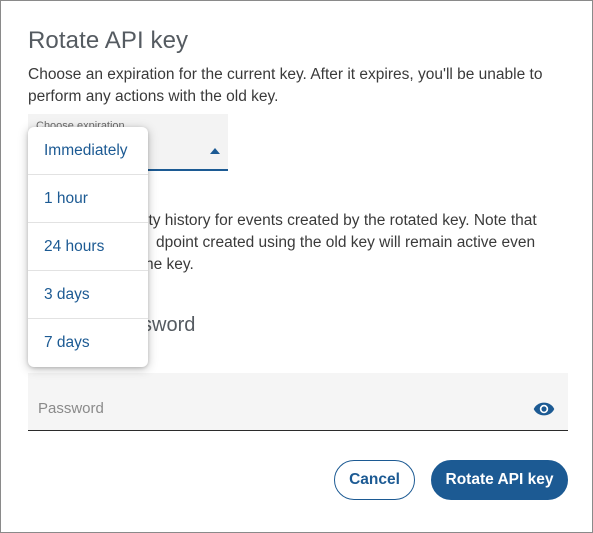  I want to click on menu-item-24-hours: 24 hours, so click(88, 247).